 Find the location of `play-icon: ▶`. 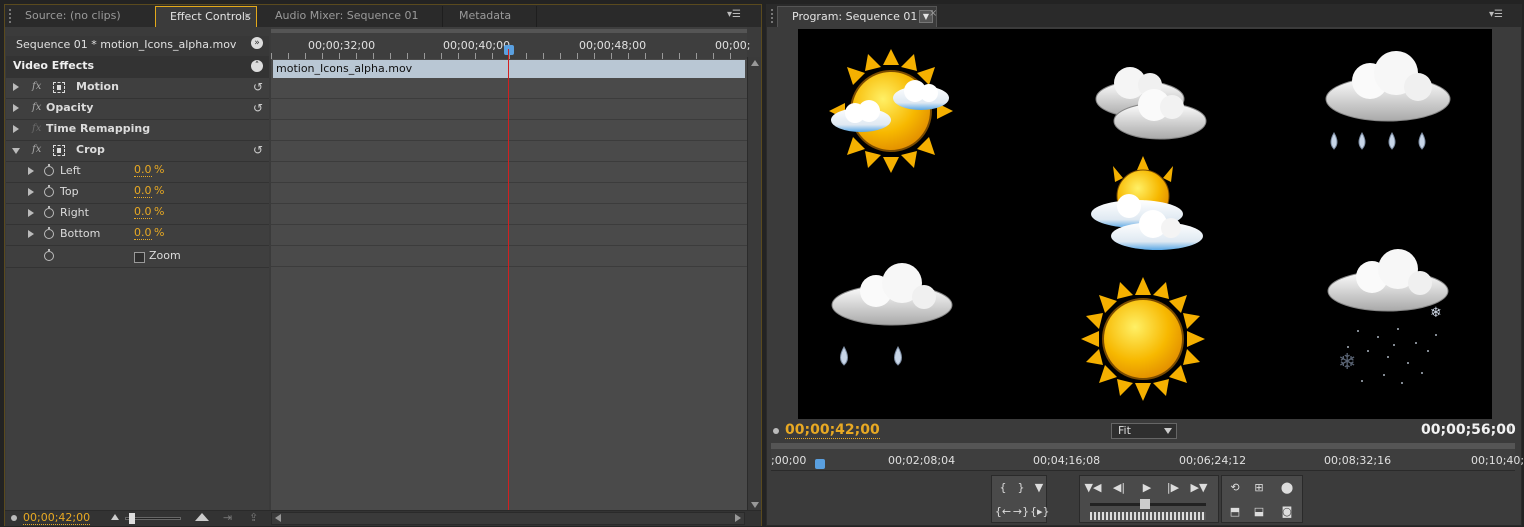

play-icon: ▶ is located at coordinates (1147, 488).